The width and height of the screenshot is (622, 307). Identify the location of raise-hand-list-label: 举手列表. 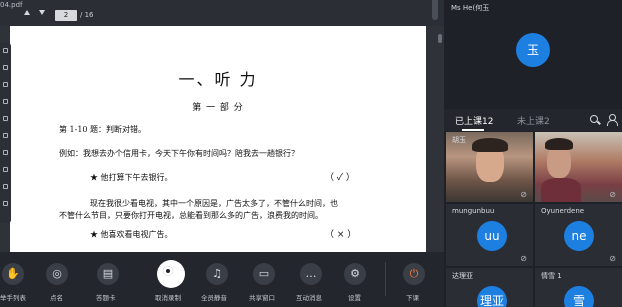
(13, 298).